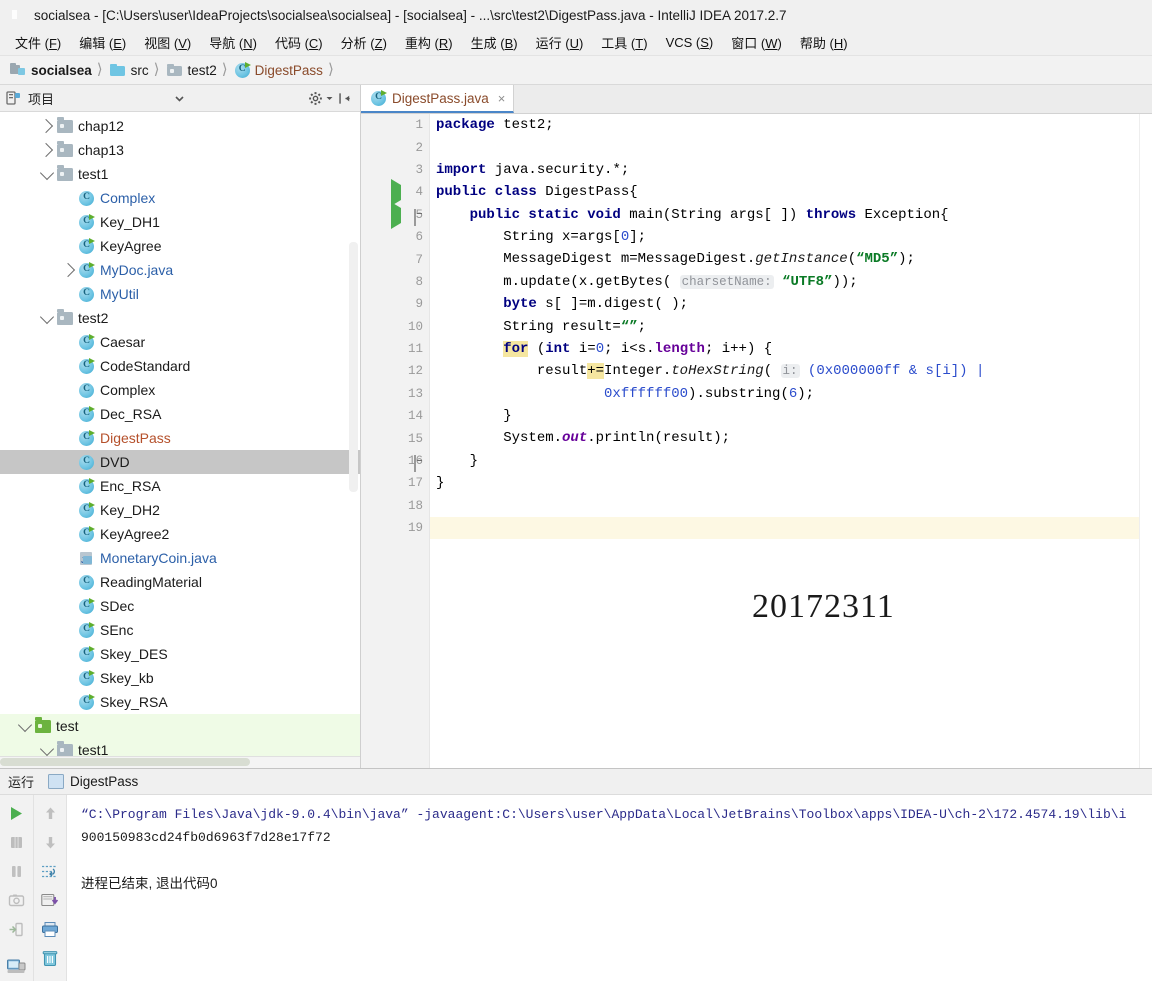  I want to click on gear-icon, so click(315, 98).